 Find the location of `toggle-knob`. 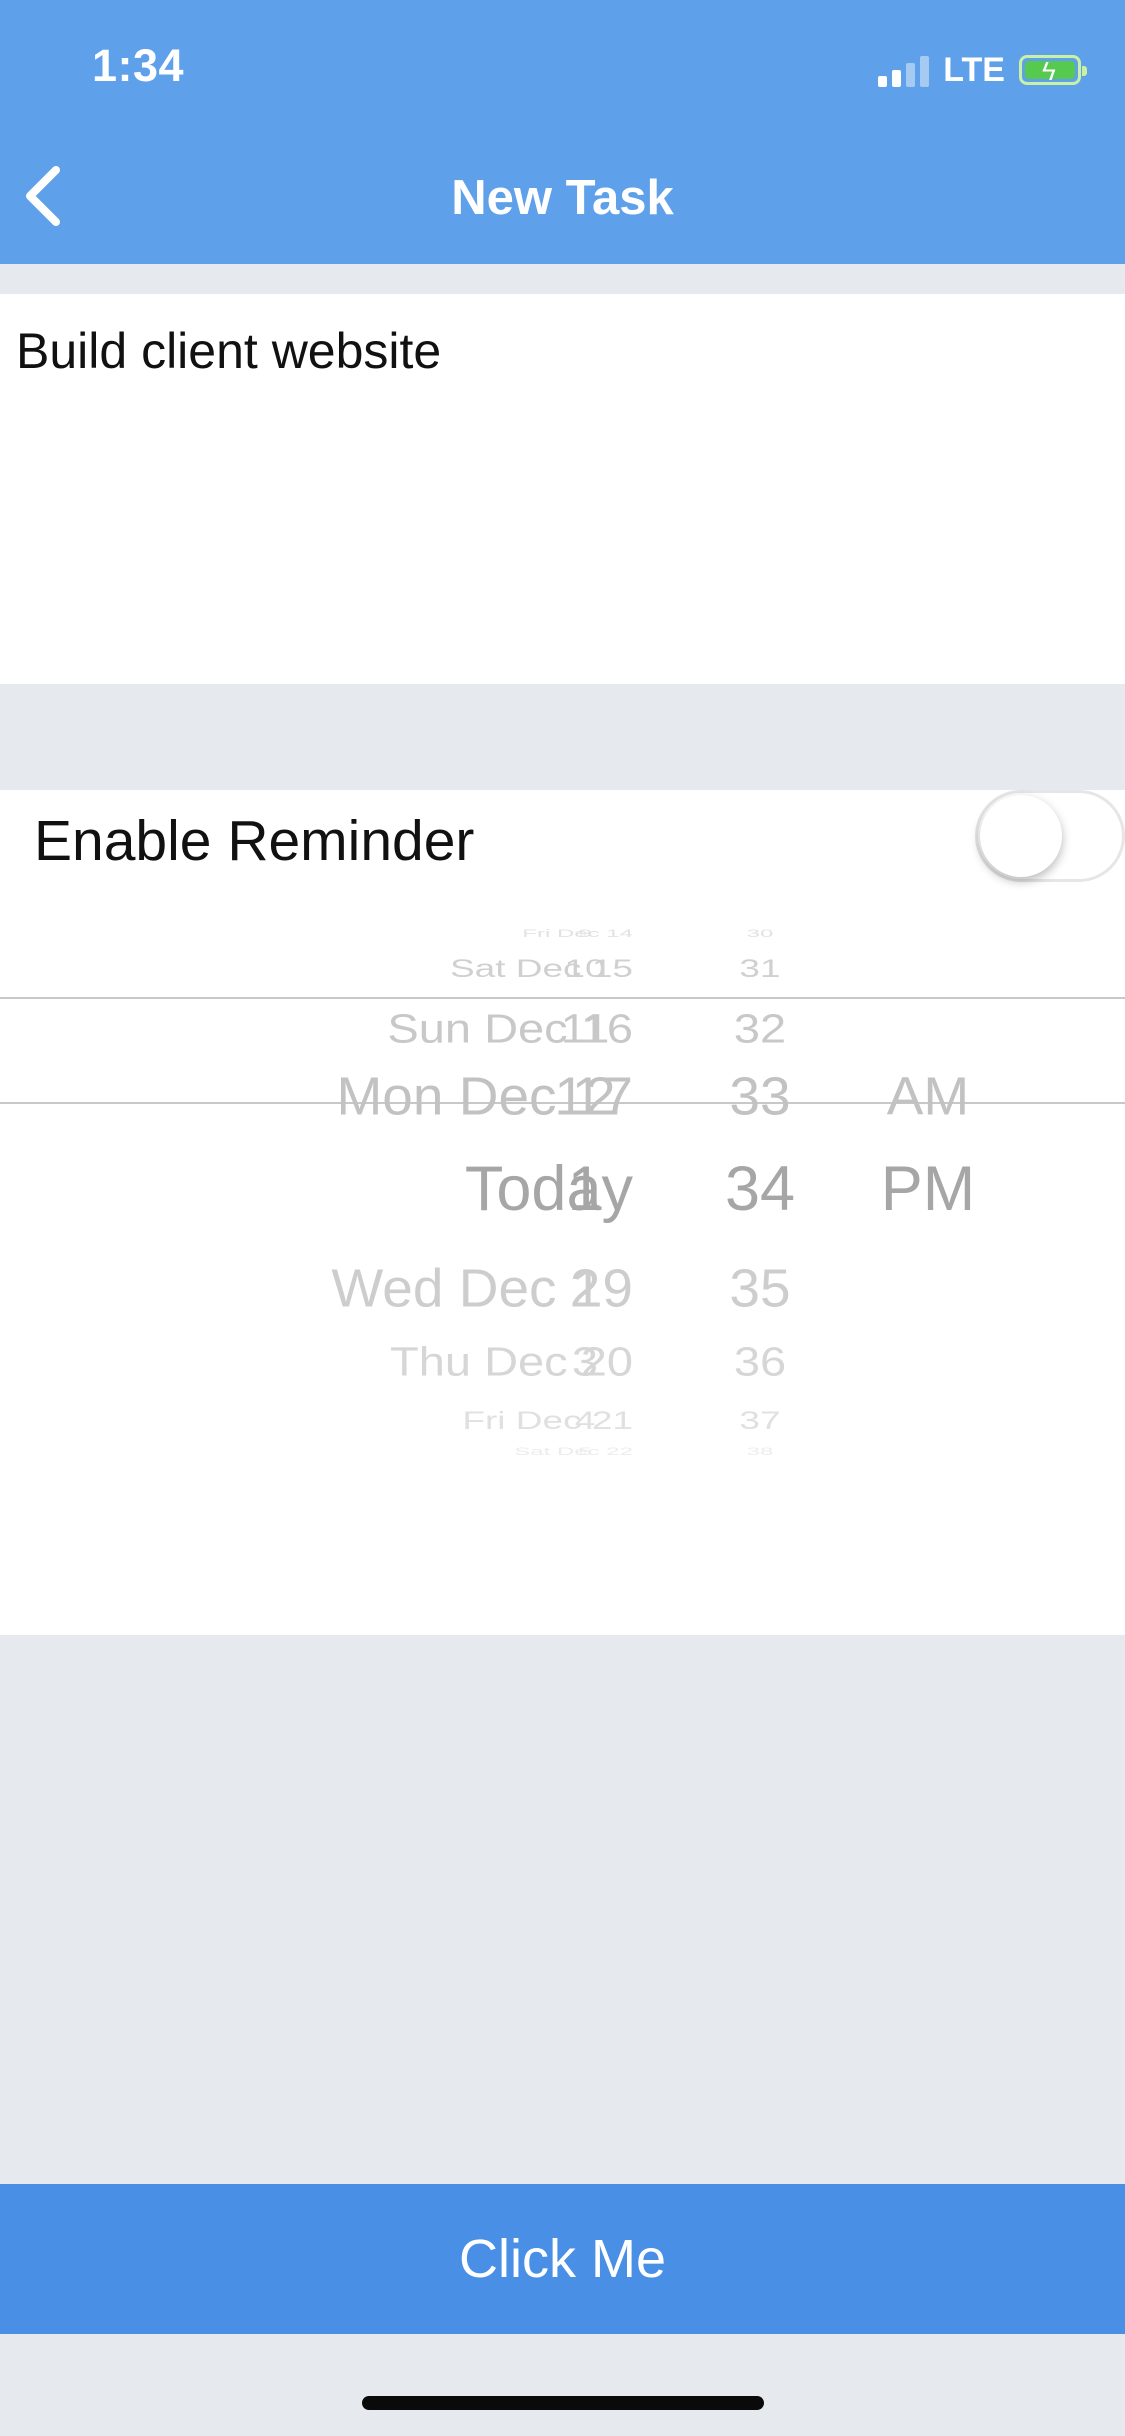

toggle-knob is located at coordinates (1021, 836).